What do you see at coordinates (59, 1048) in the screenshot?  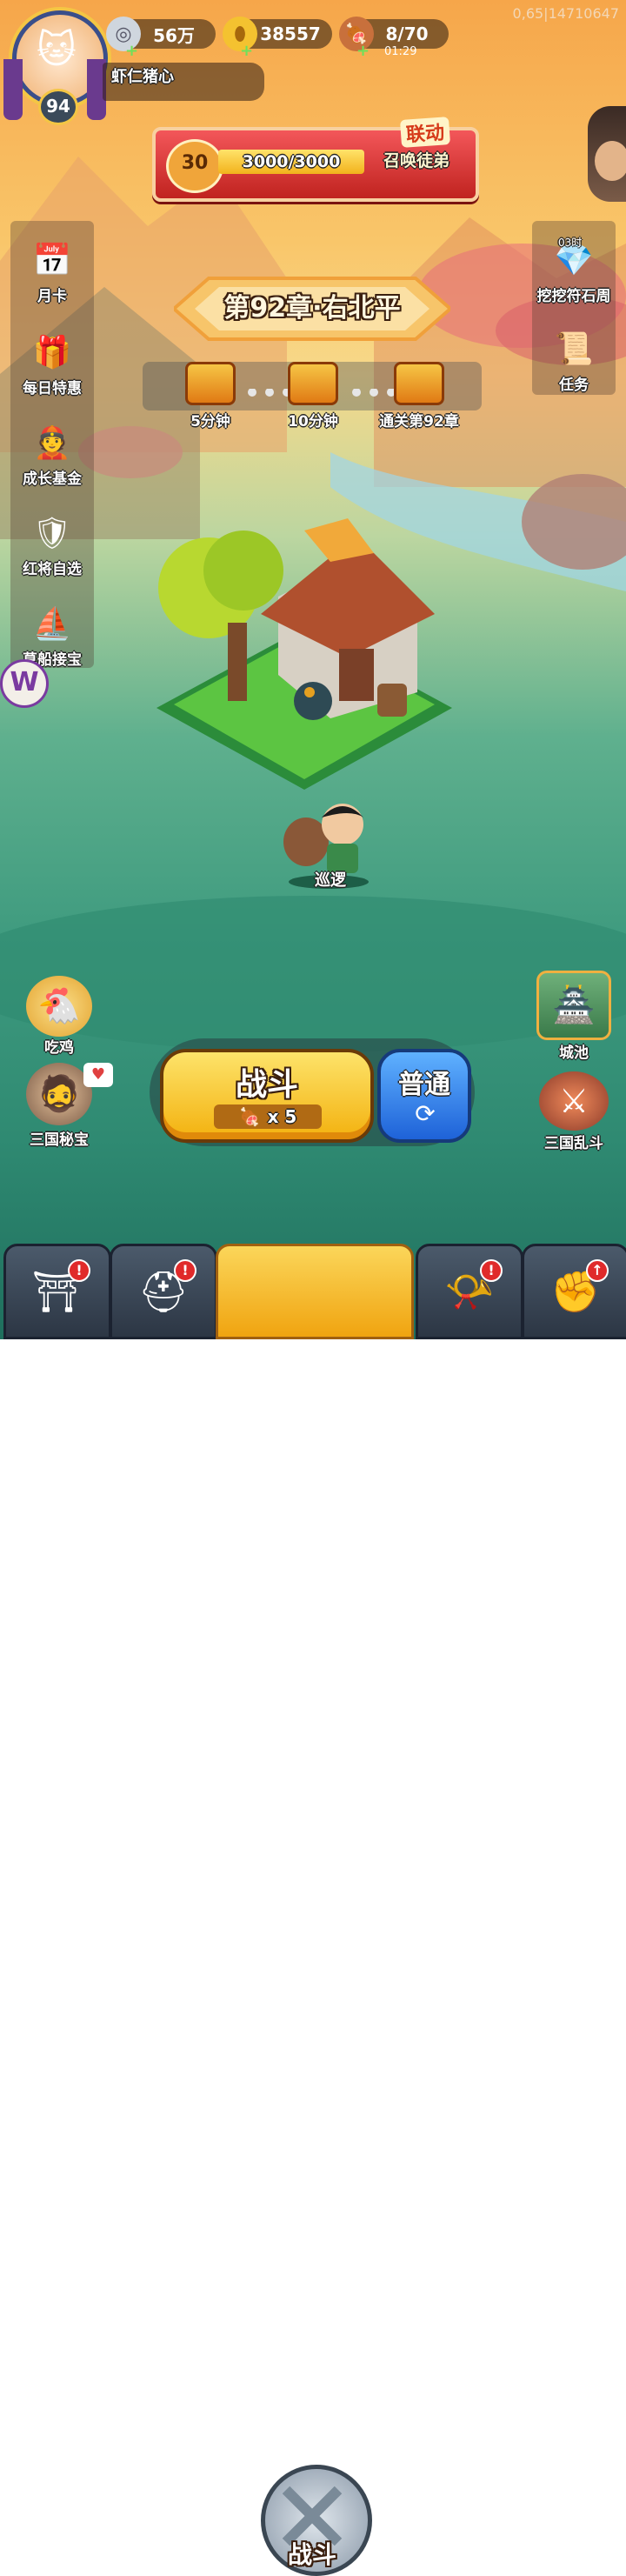 I see `chicken-label: 吃鸡` at bounding box center [59, 1048].